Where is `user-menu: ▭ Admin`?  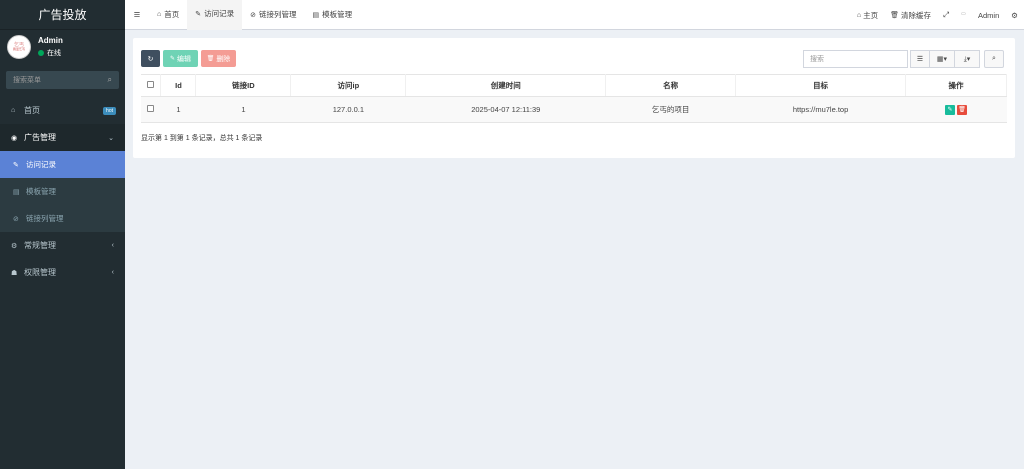
user-menu: ▭ Admin is located at coordinates (980, 15).